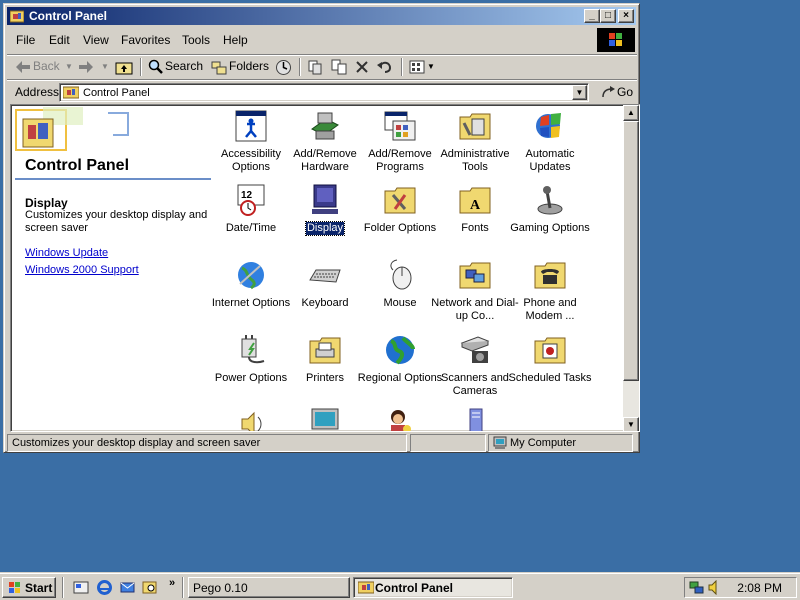  What do you see at coordinates (400, 303) in the screenshot?
I see `item-label: Mouse` at bounding box center [400, 303].